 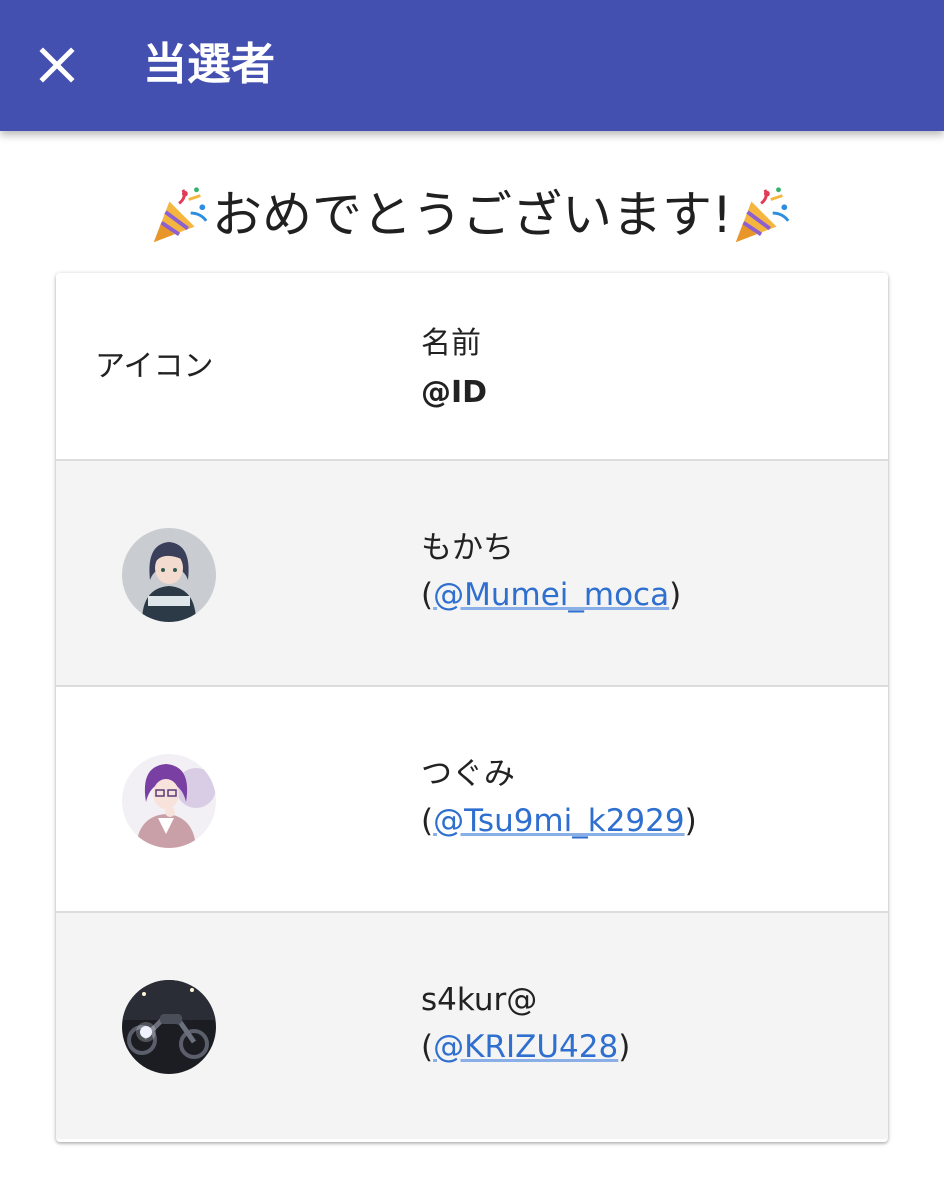 I want to click on winner-name: s4kur@, so click(x=479, y=1000).